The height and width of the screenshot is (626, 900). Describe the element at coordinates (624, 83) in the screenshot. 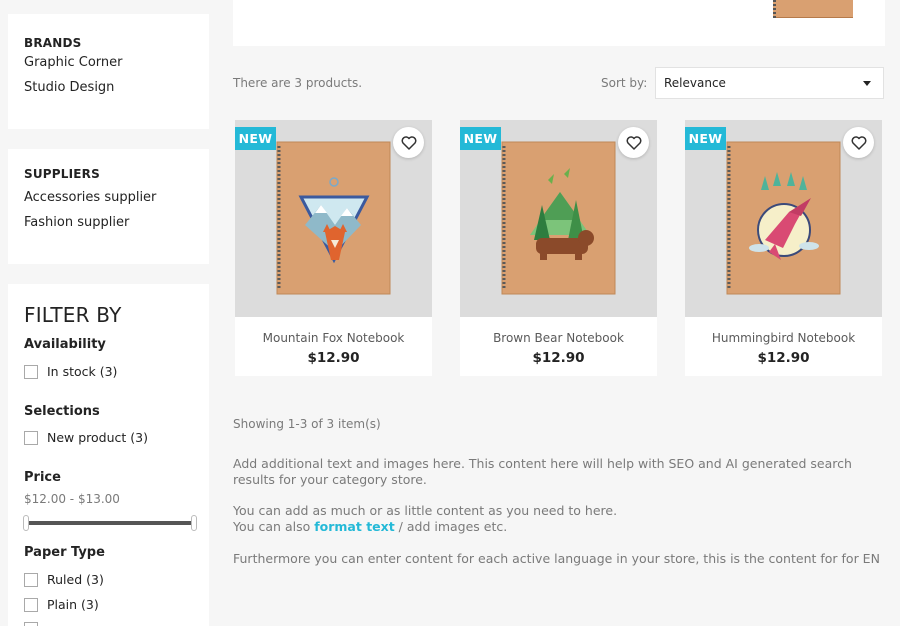

I see `sort-label: Sort by:` at that location.